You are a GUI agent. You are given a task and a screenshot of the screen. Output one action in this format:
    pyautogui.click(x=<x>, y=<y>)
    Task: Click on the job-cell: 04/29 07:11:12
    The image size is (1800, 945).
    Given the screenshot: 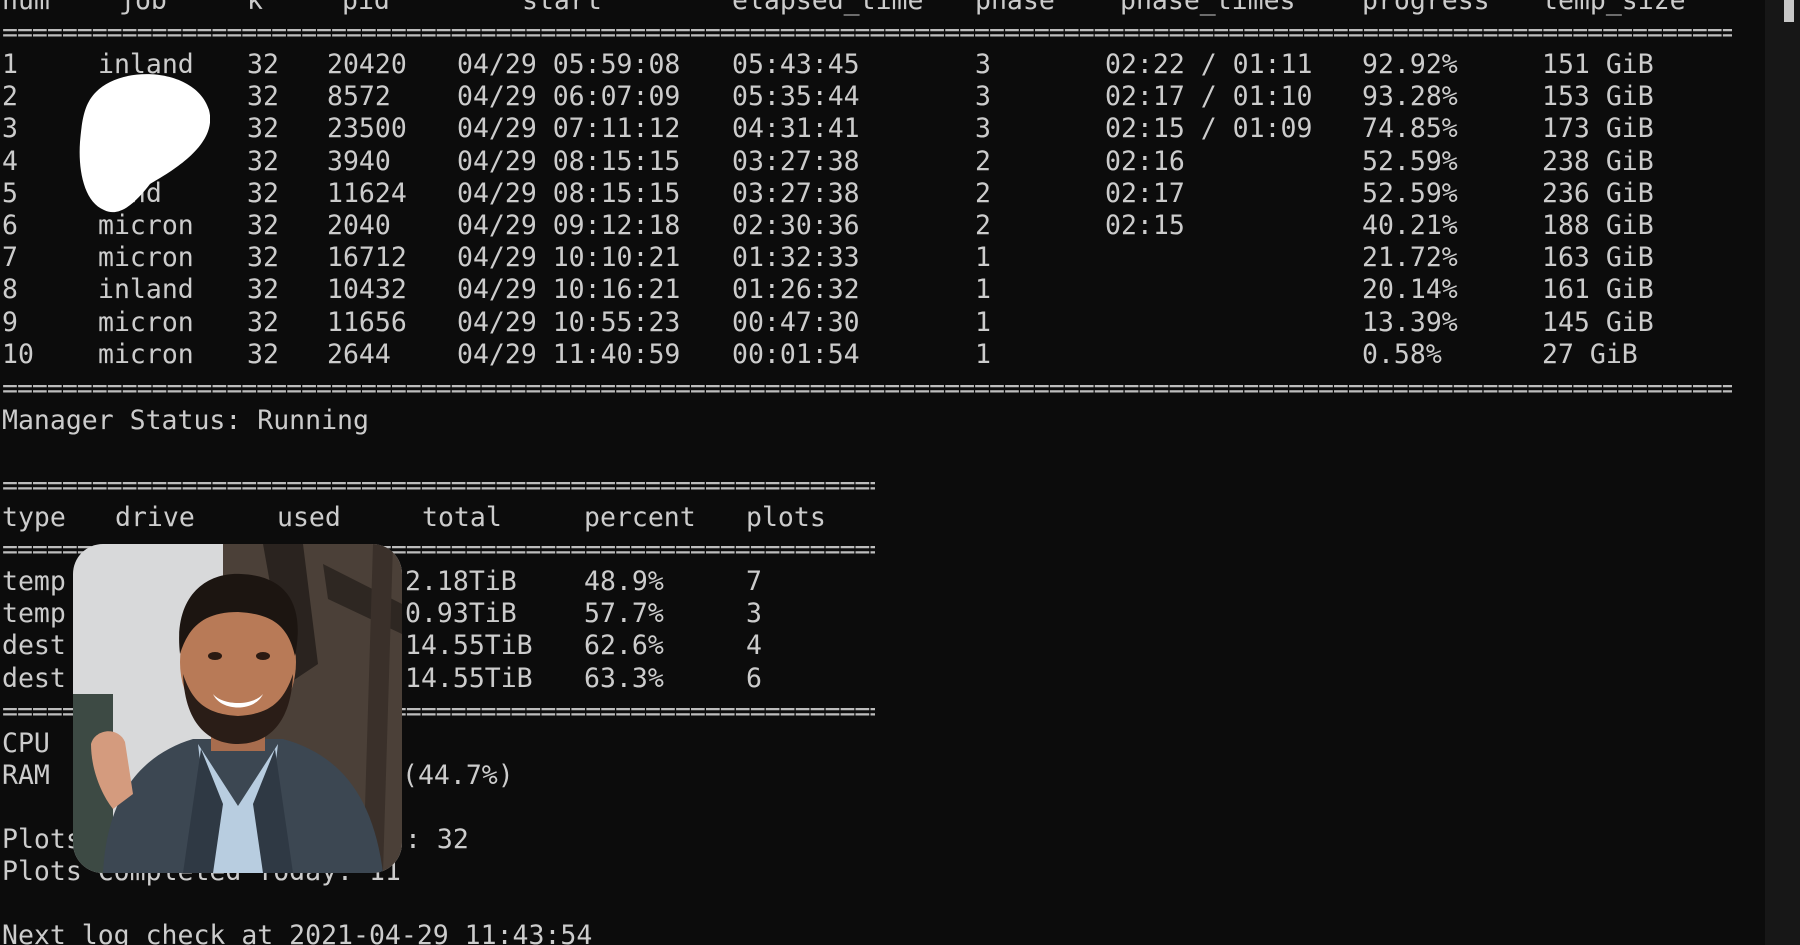 What is the action you would take?
    pyautogui.click(x=569, y=129)
    